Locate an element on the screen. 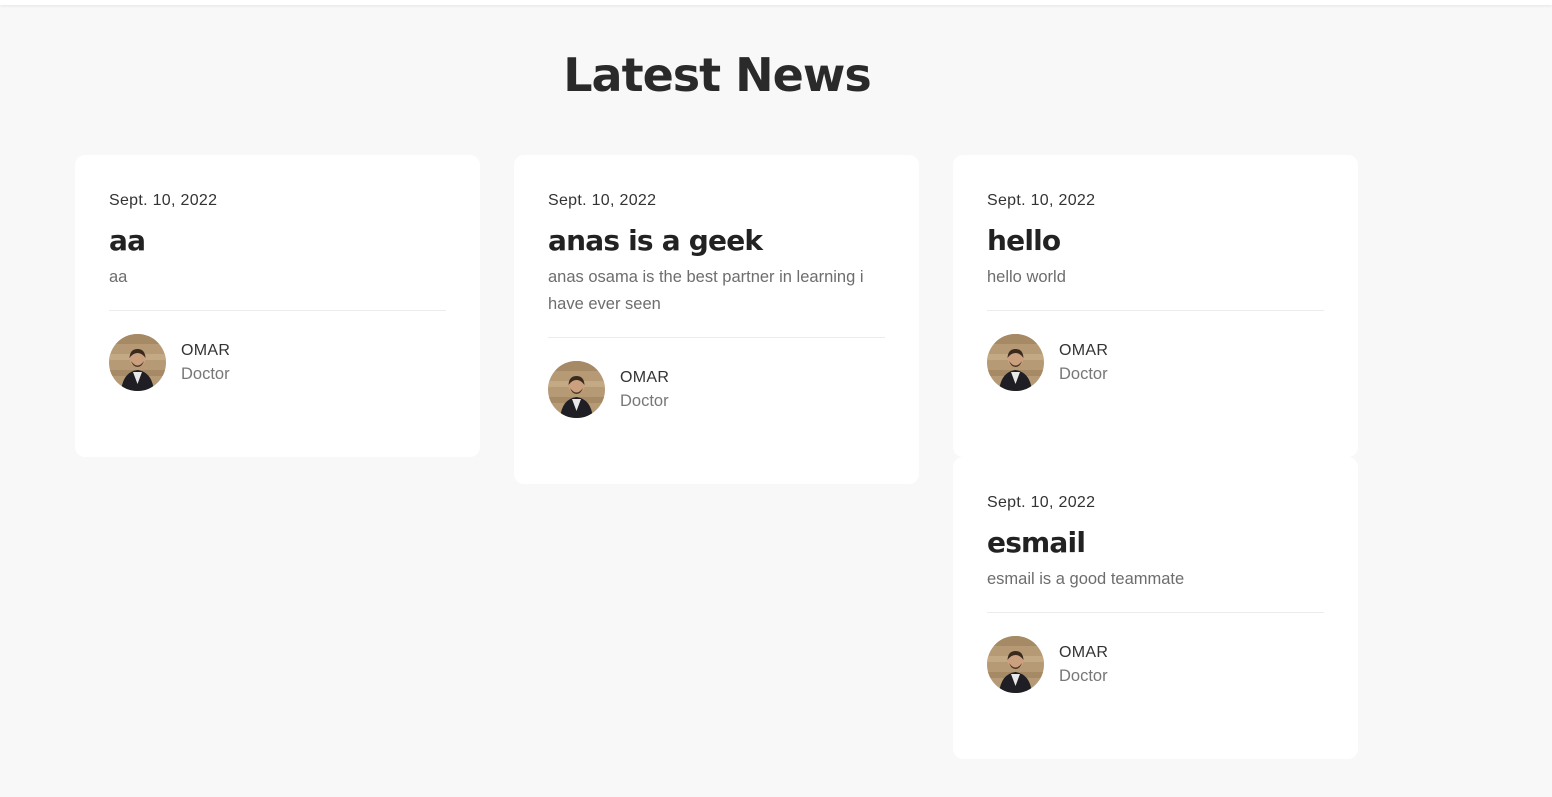  post-title: anas is a geek is located at coordinates (716, 241).